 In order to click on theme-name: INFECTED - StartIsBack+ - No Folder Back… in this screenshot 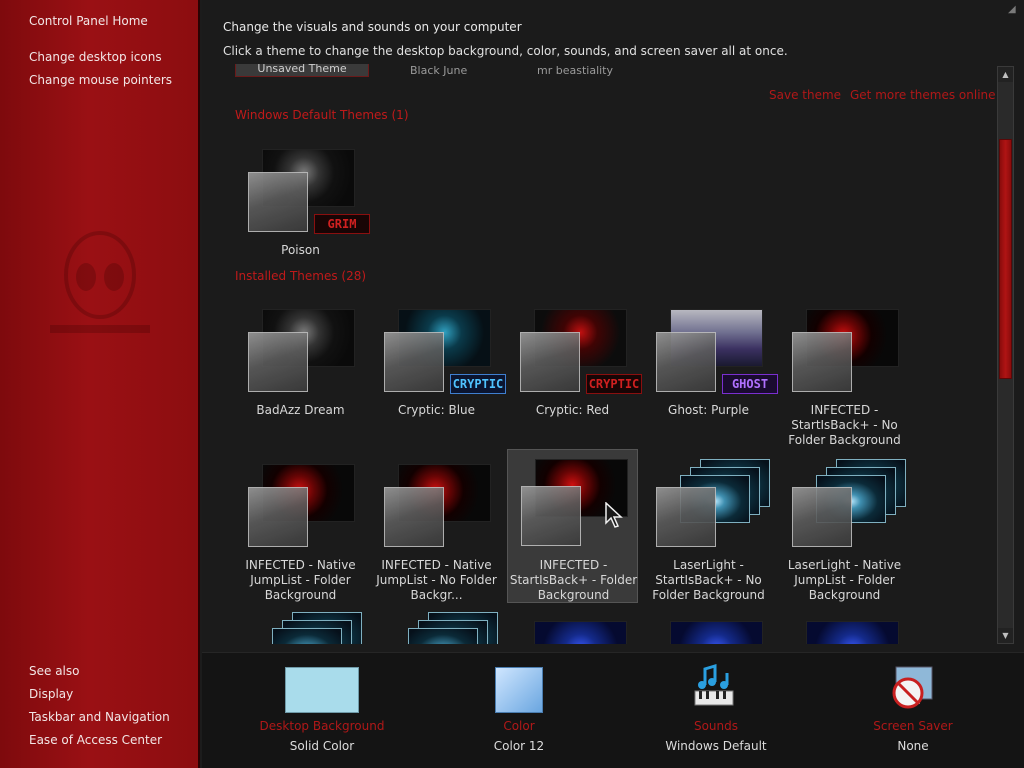, I will do `click(844, 425)`.